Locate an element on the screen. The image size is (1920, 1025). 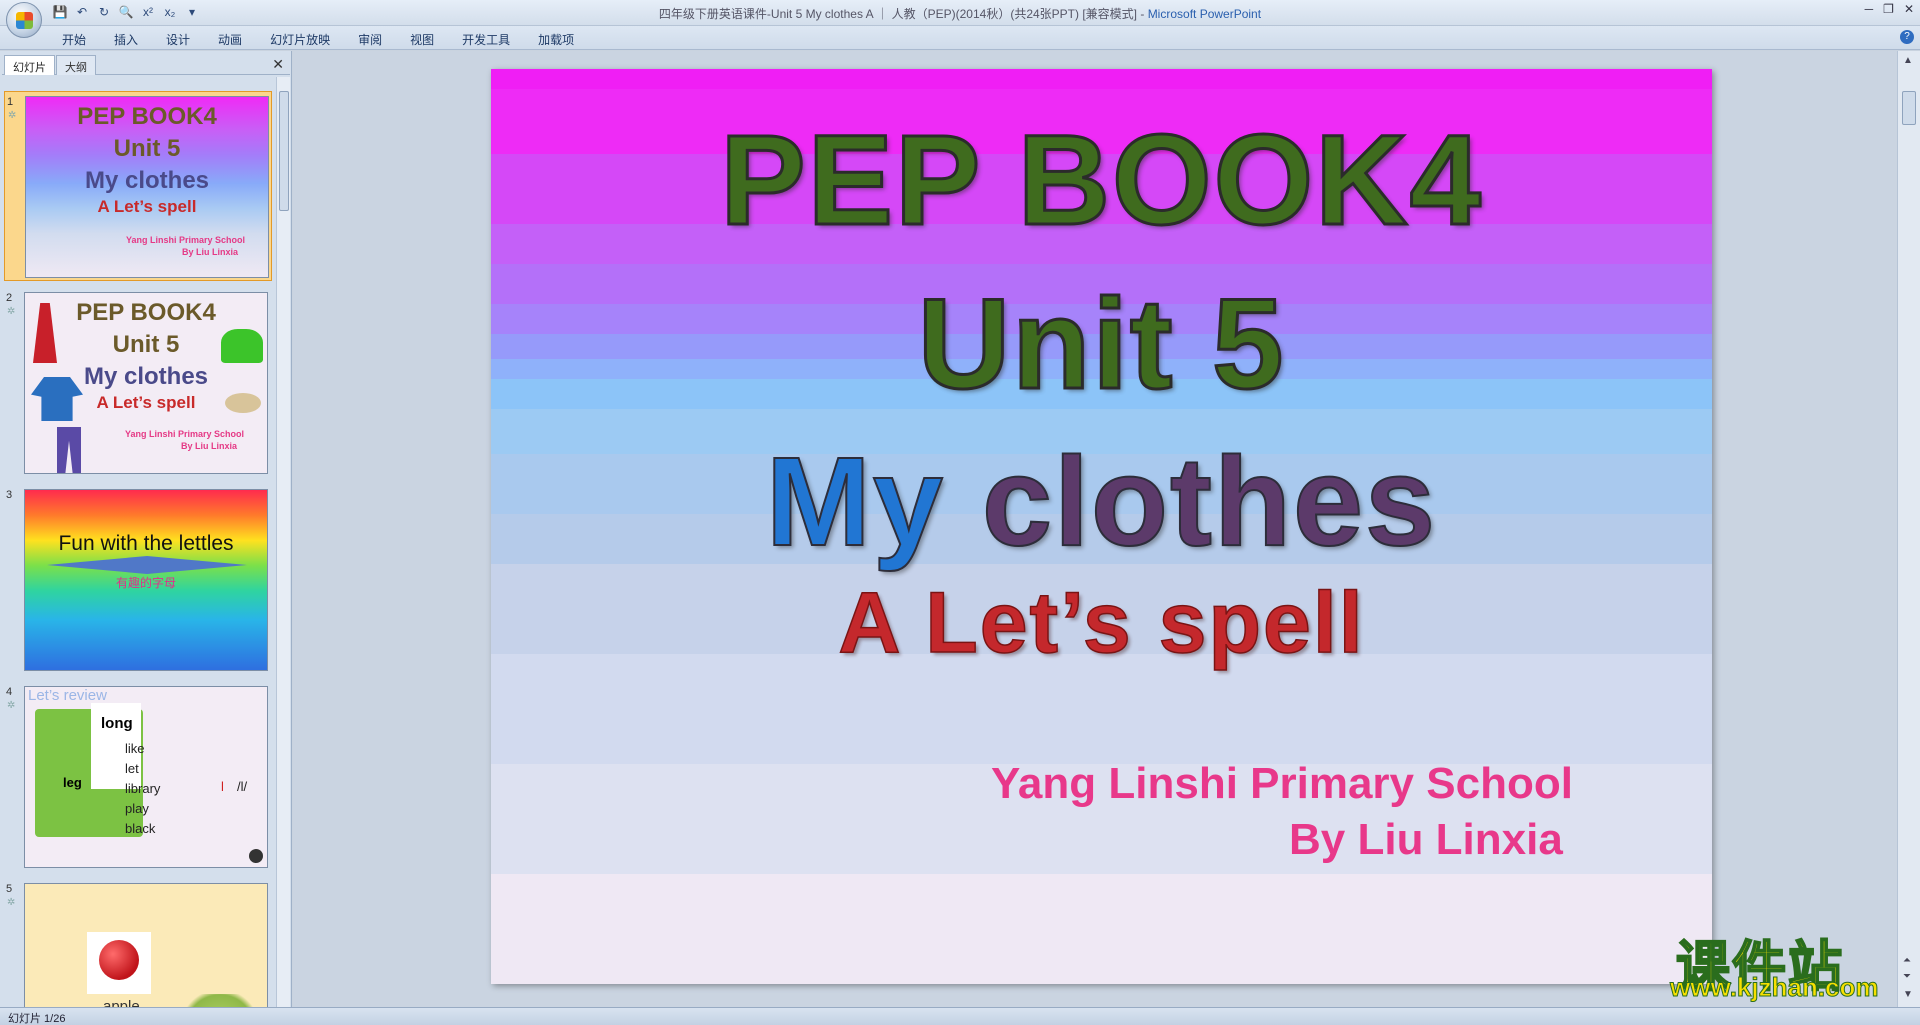
thumbnail-number: 5 is located at coordinates (9, 889).